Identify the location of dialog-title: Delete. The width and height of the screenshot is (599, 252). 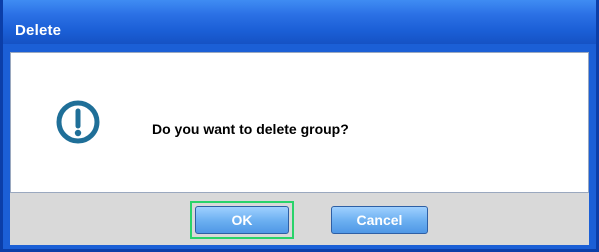
(38, 30).